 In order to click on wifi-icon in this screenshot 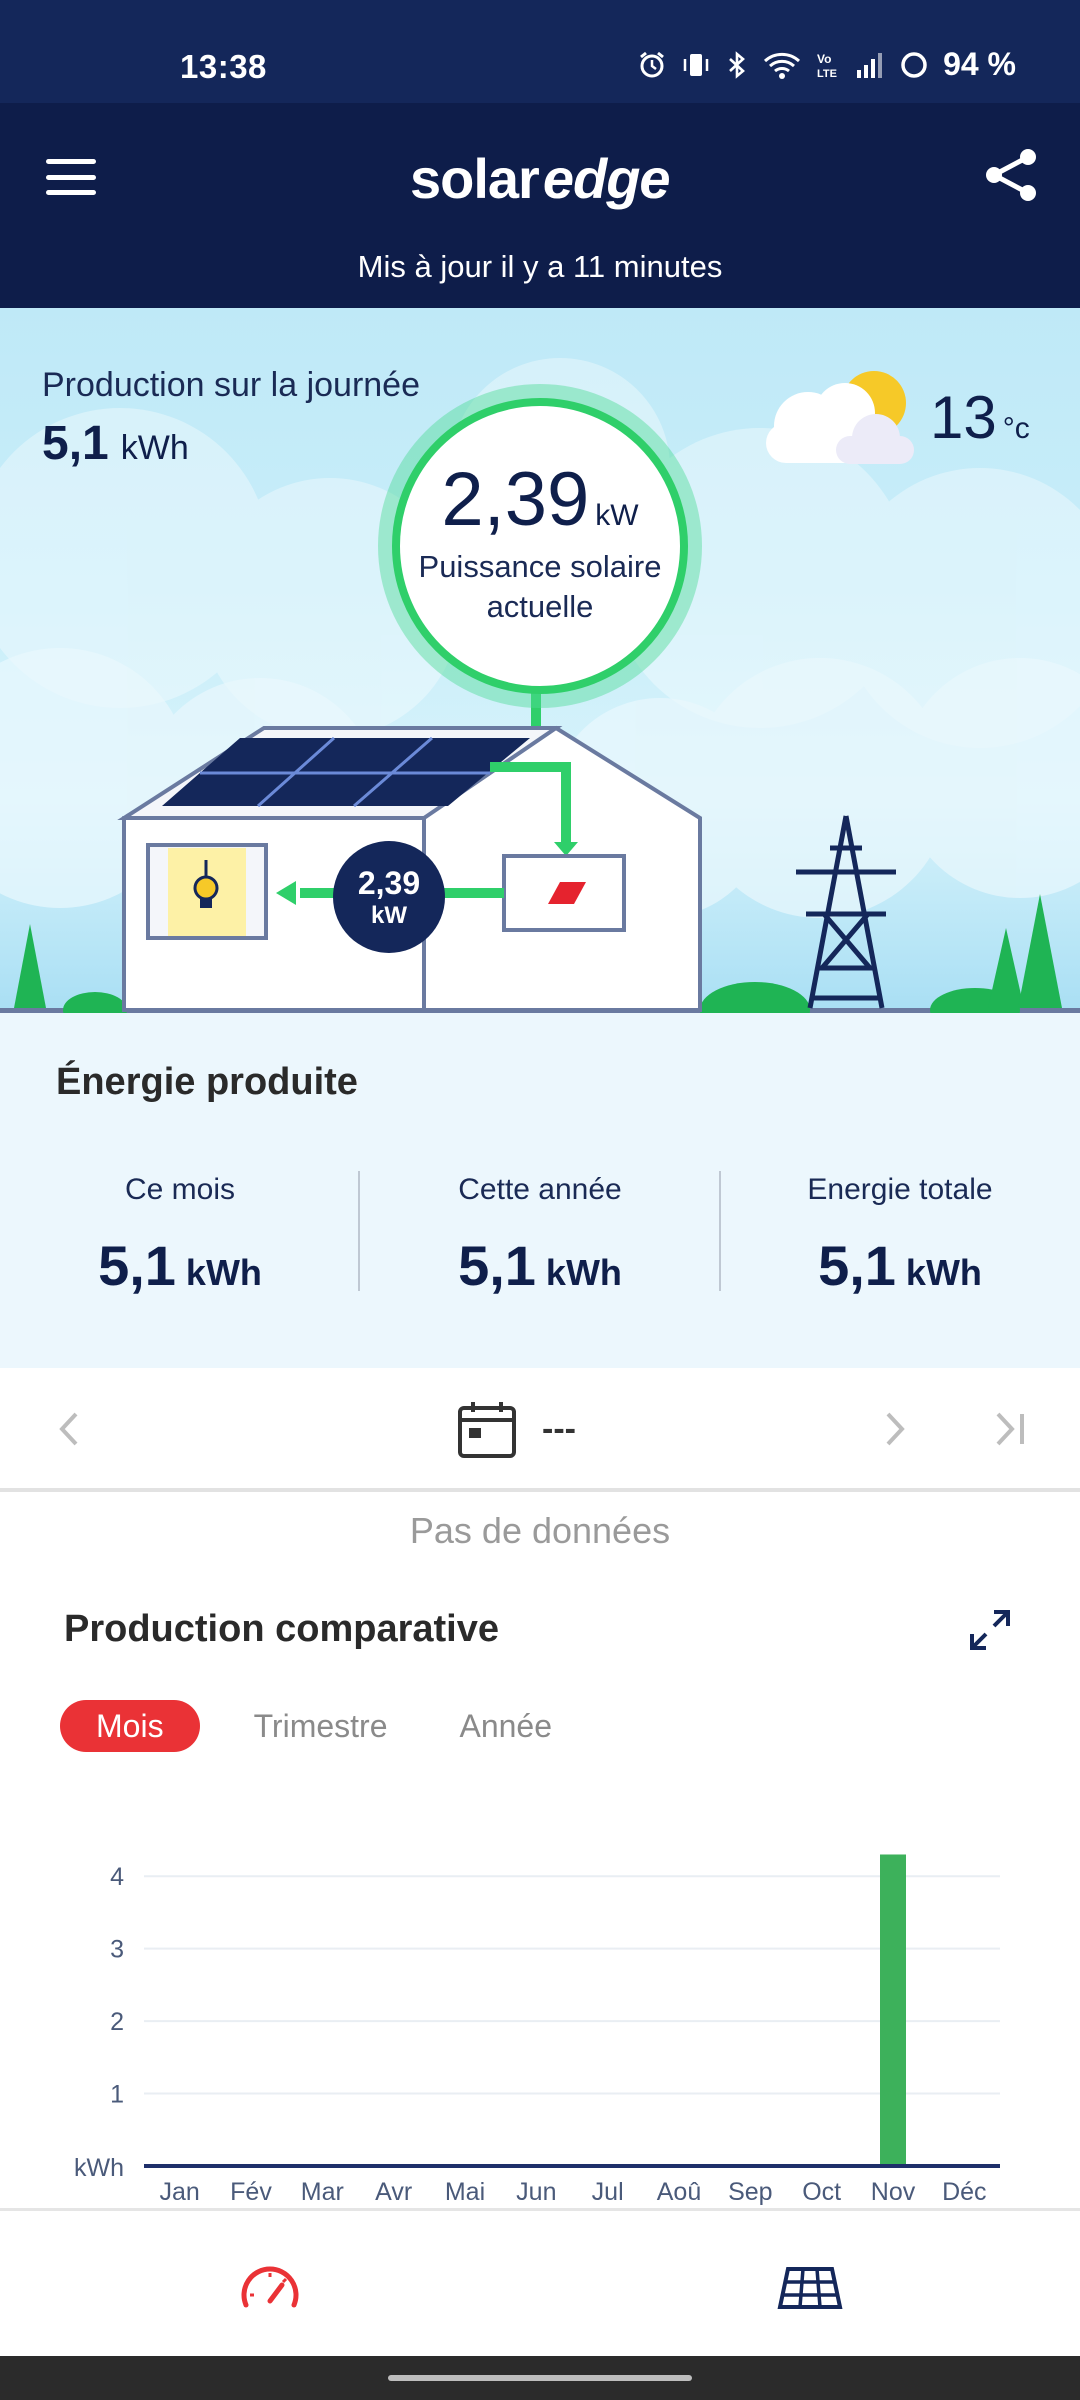, I will do `click(782, 65)`.